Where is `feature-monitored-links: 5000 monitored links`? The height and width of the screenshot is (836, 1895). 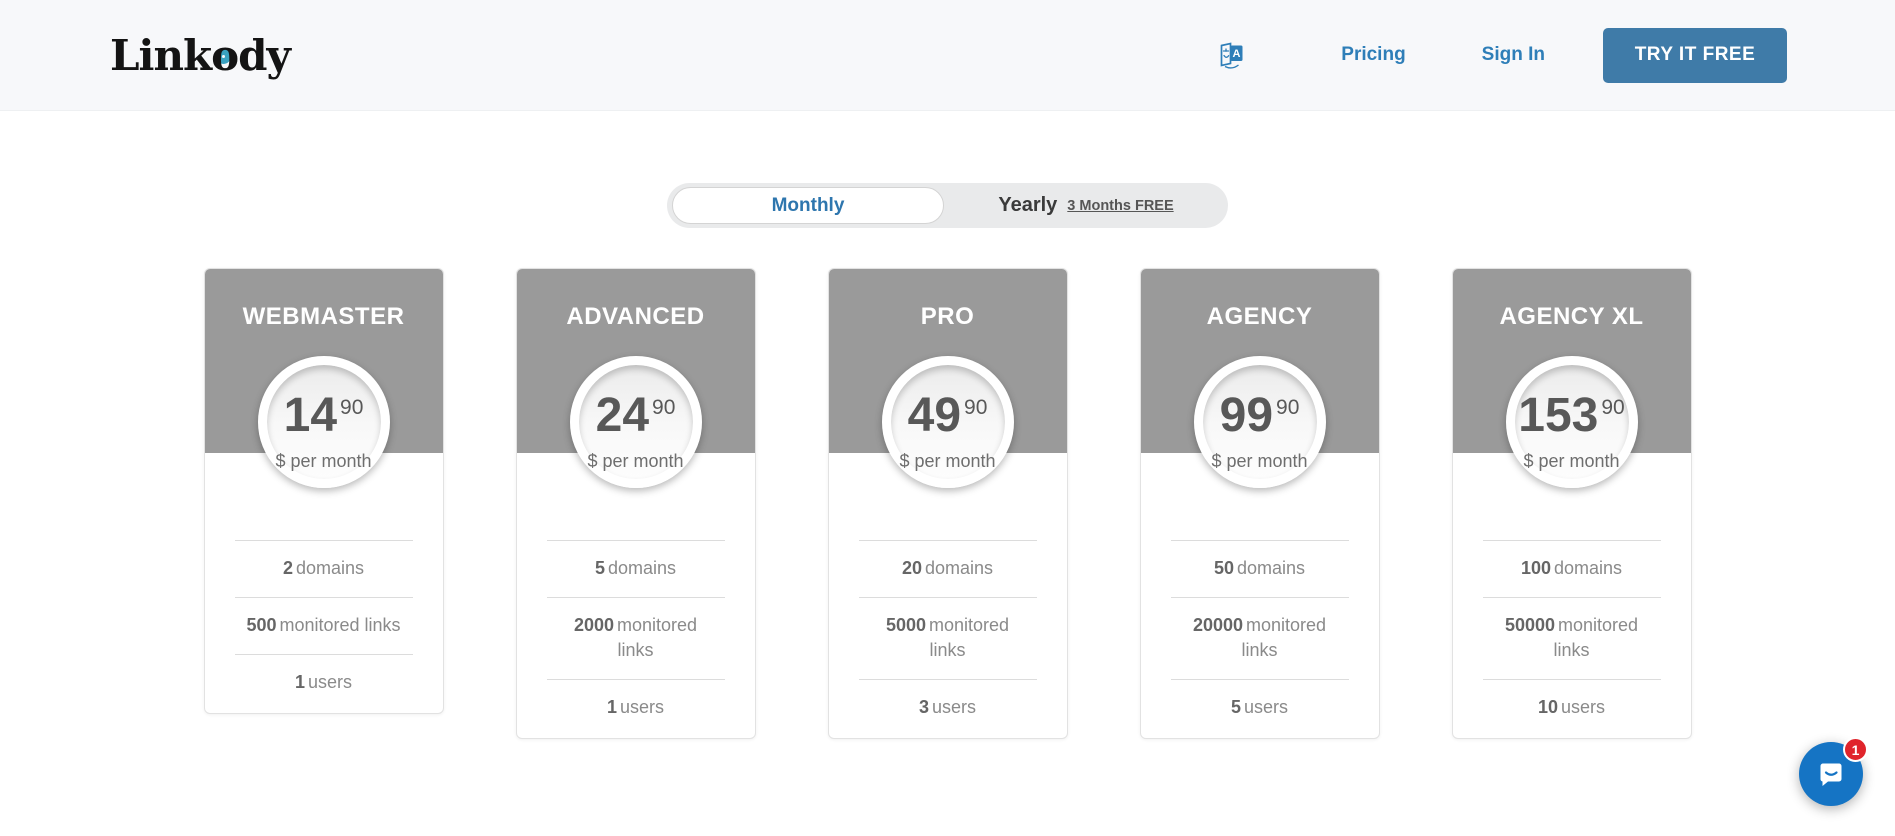
feature-monitored-links: 5000 monitored links is located at coordinates (947, 638).